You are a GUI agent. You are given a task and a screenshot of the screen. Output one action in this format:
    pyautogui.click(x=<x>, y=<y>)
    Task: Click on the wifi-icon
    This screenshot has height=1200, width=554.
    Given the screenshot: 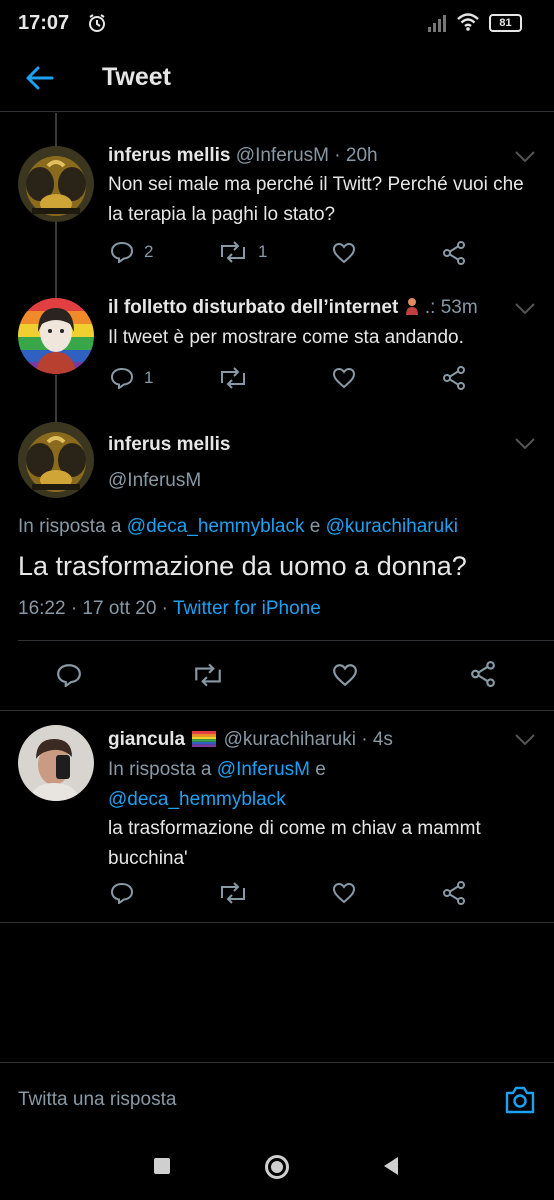 What is the action you would take?
    pyautogui.click(x=468, y=22)
    